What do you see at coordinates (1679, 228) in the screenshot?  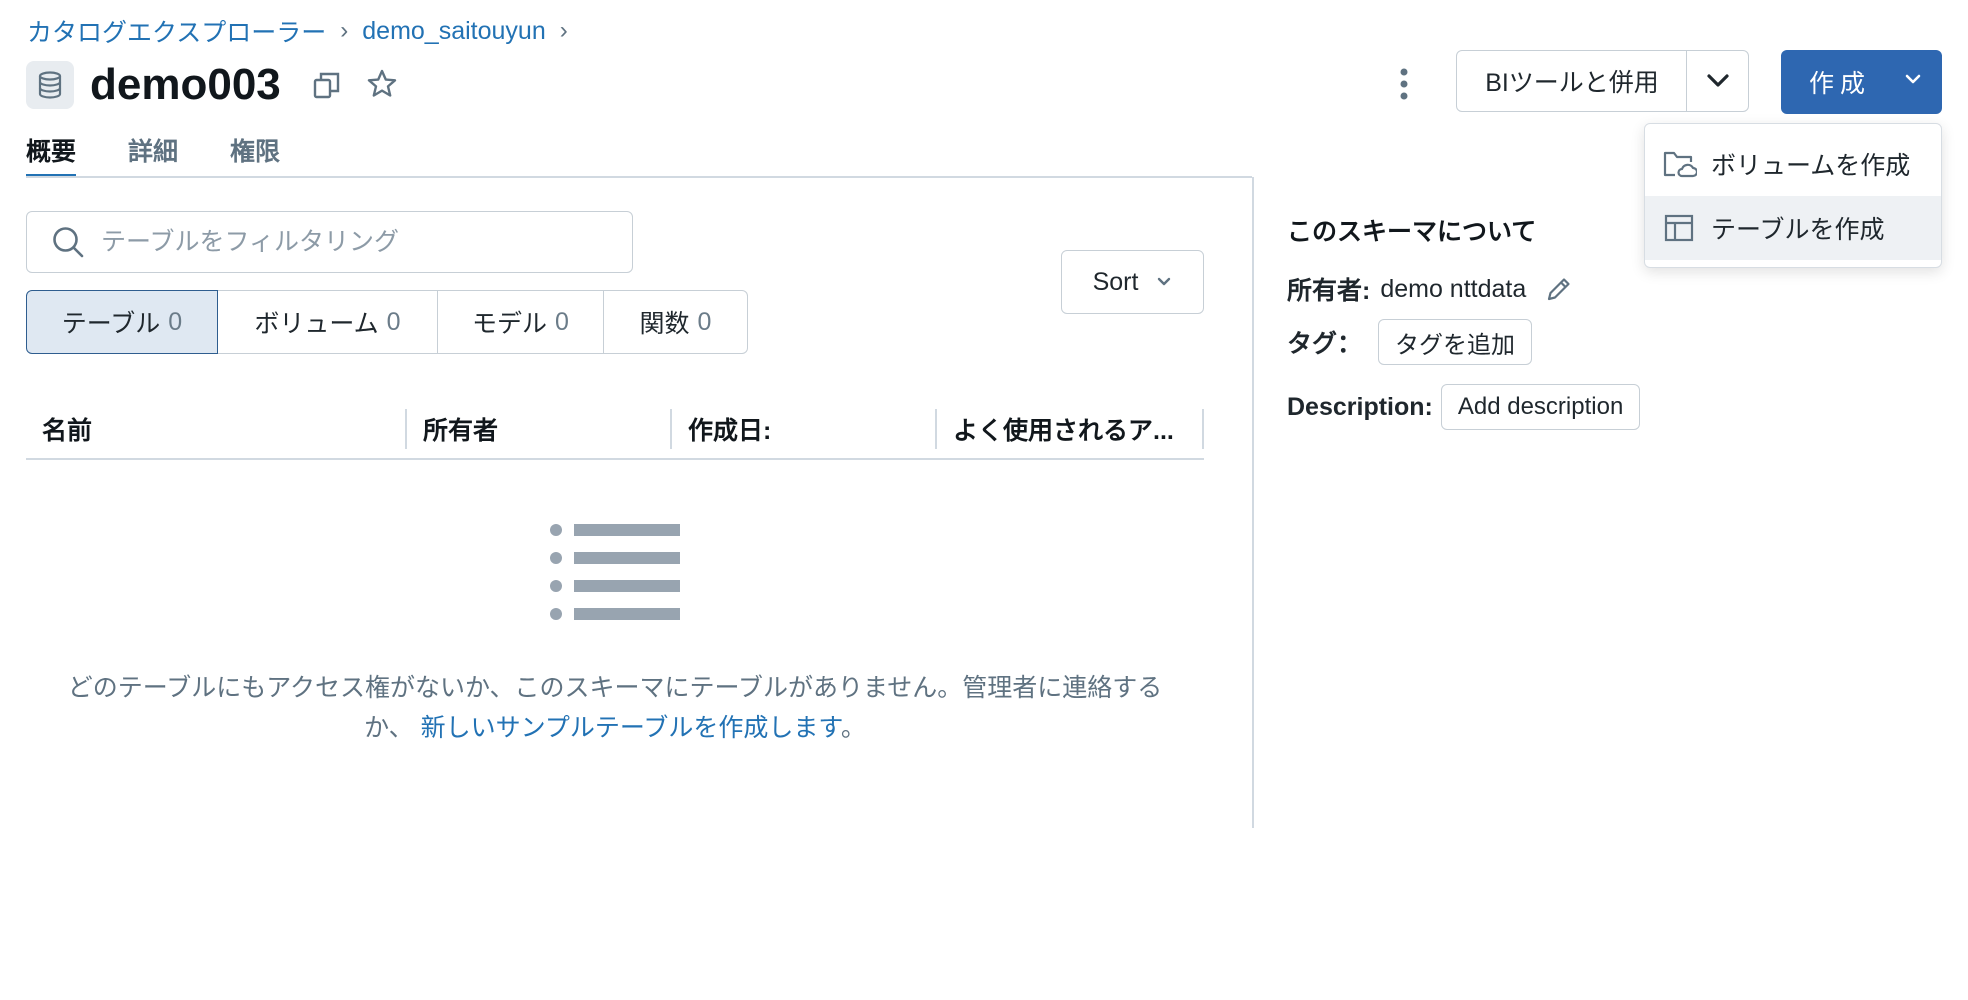 I see `table-icon` at bounding box center [1679, 228].